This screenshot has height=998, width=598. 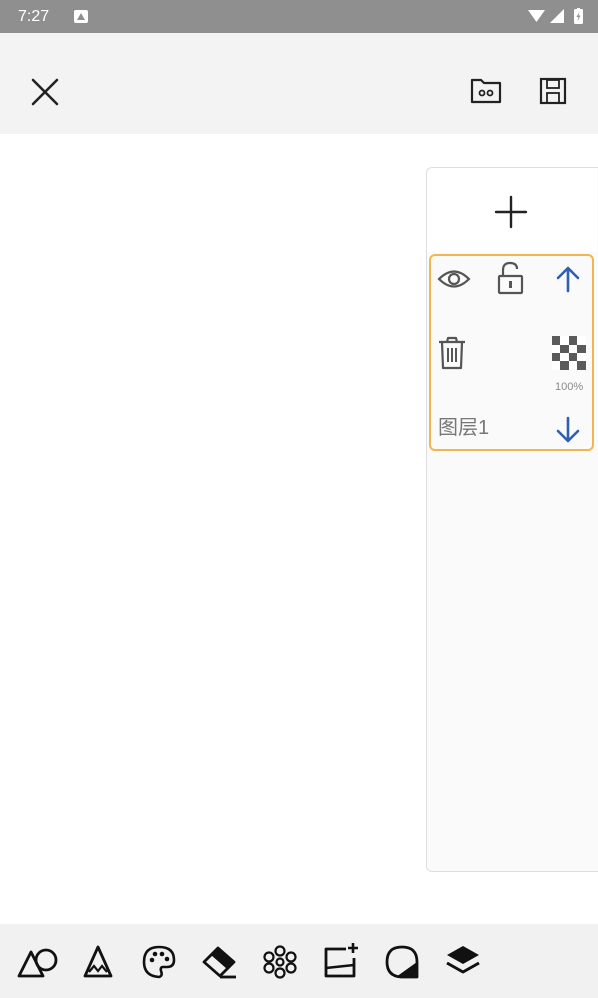 I want to click on fill-icon, so click(x=402, y=962).